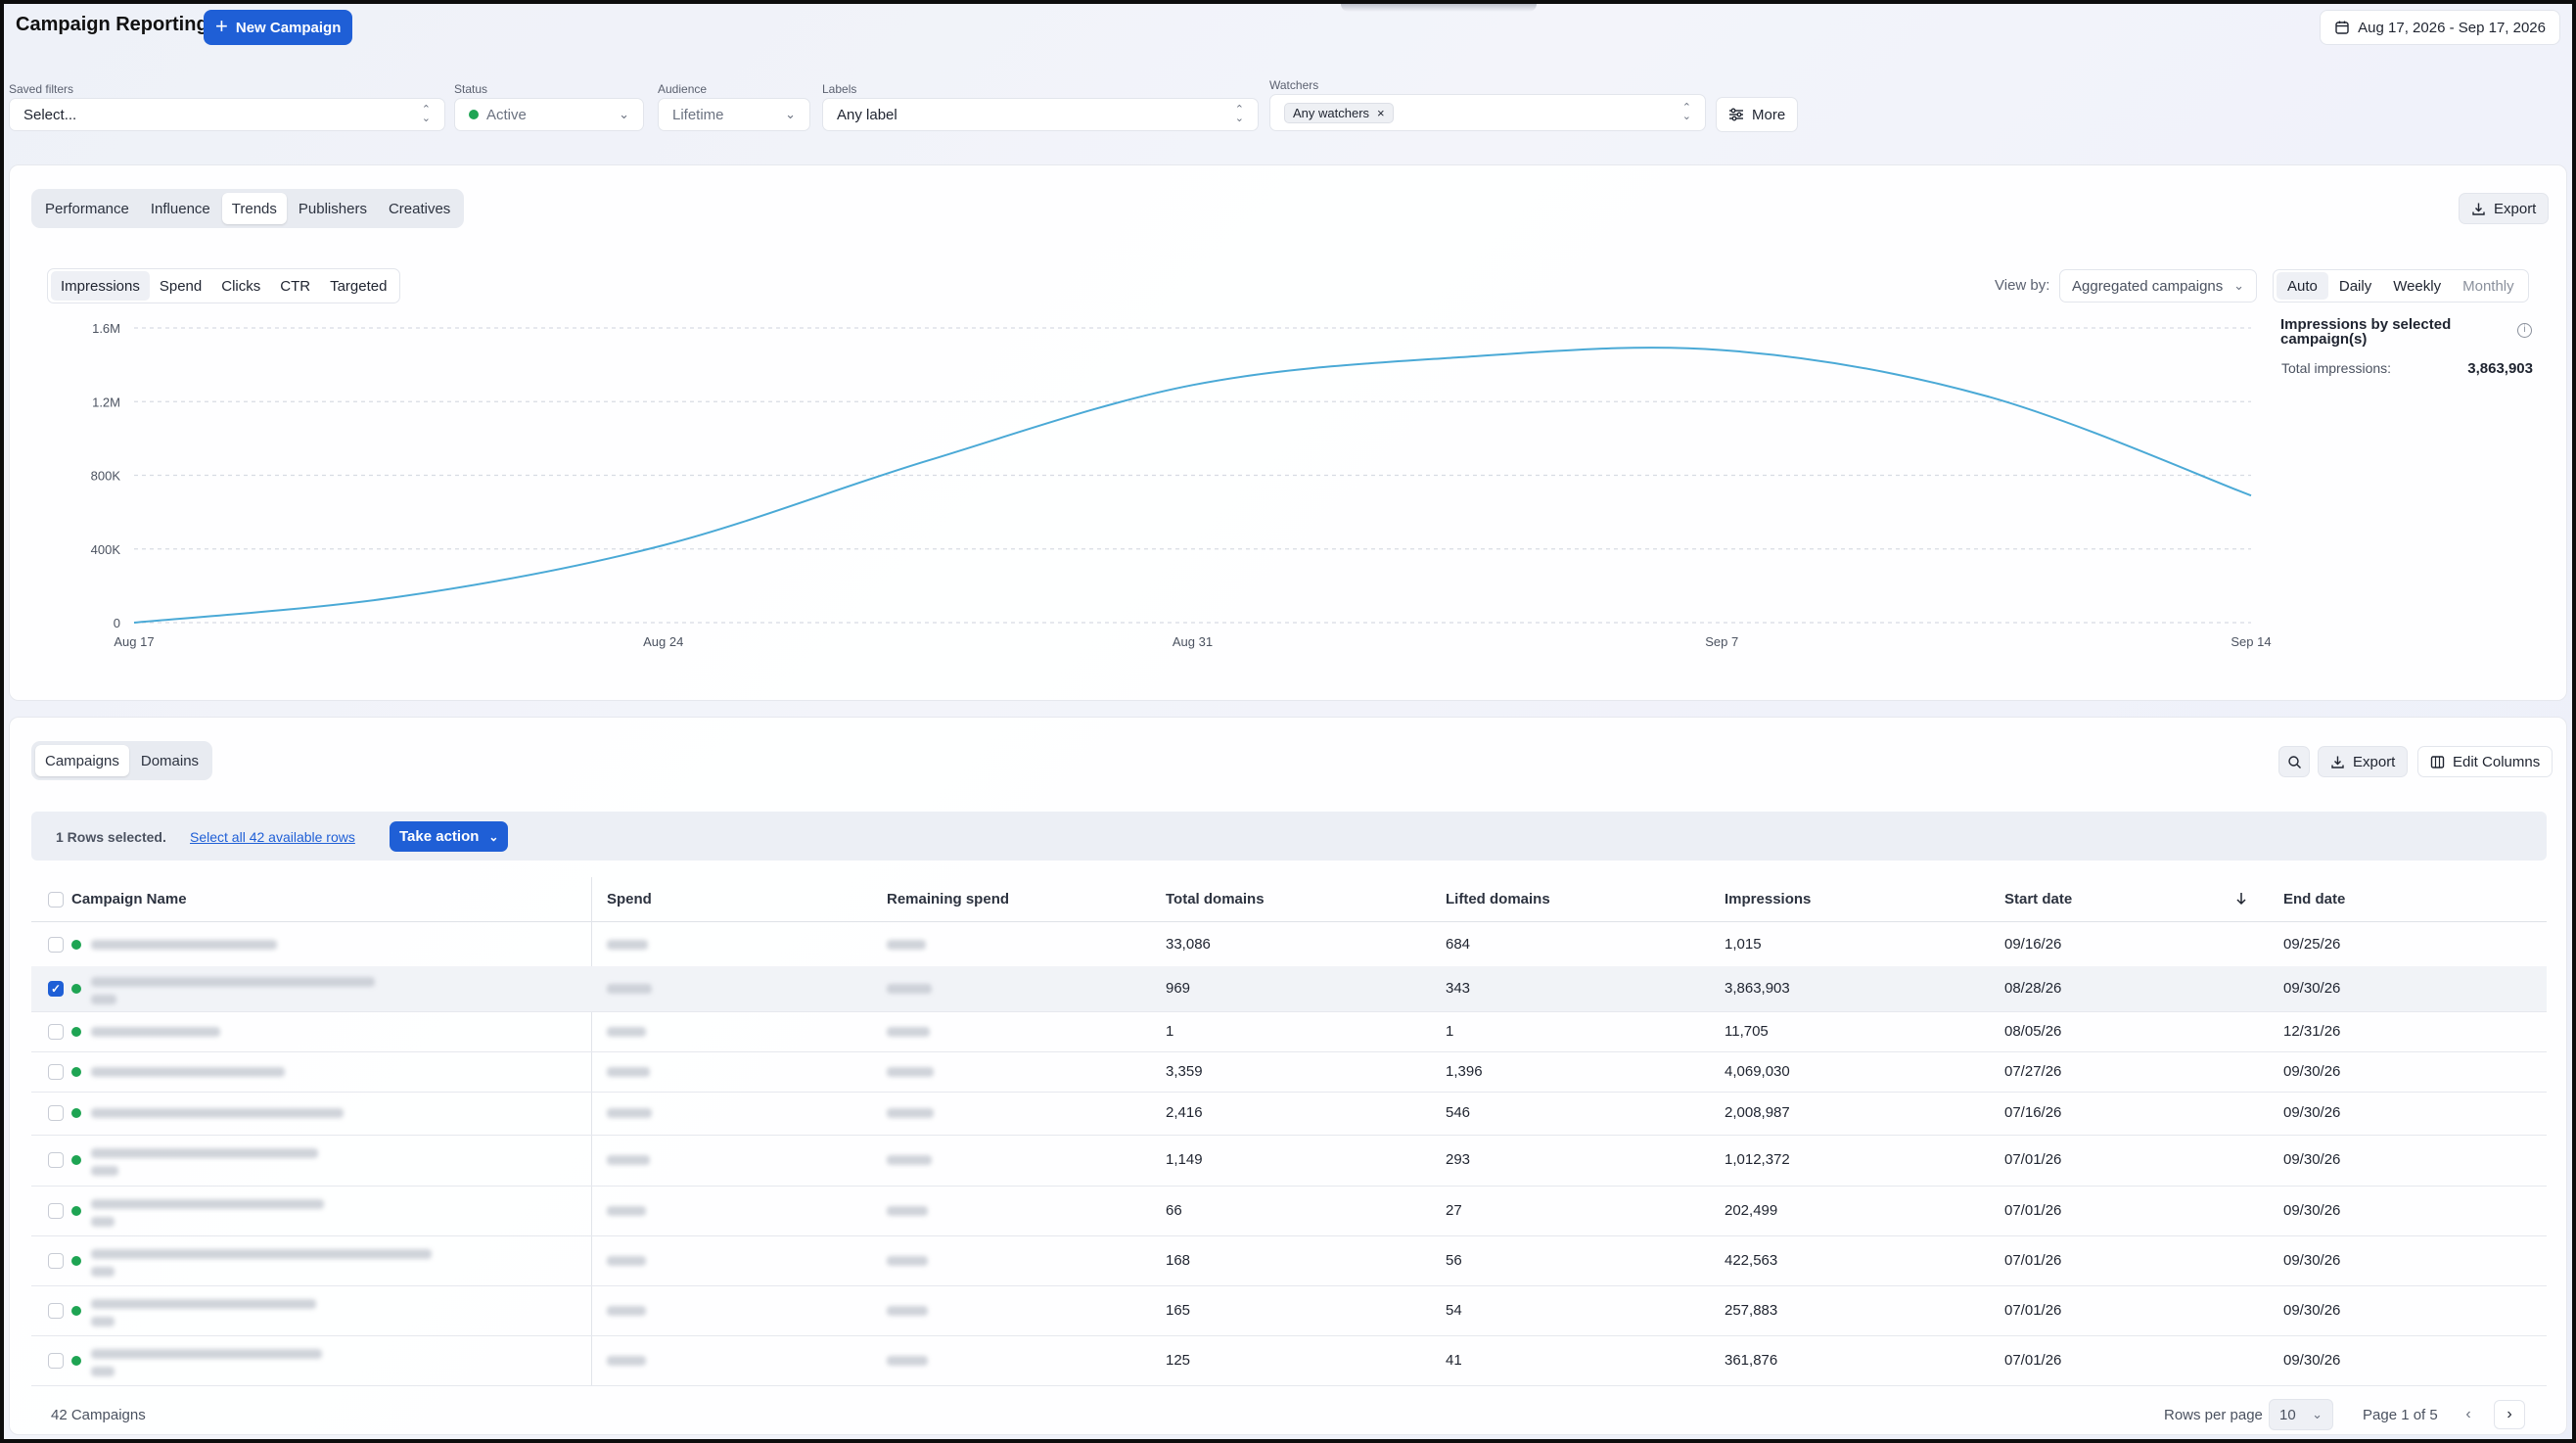  I want to click on x-tick-label: Aug 17, so click(134, 641).